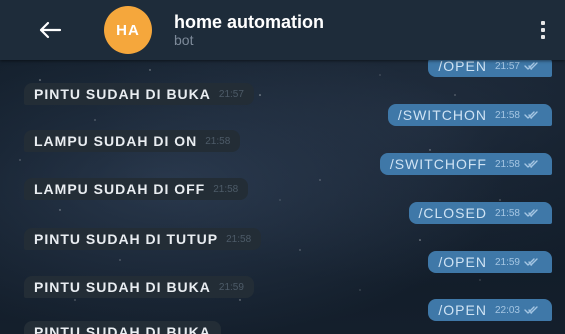 This screenshot has width=565, height=334. I want to click on incoming-message: PINTU SUDAH DI BUKA, so click(122, 327).